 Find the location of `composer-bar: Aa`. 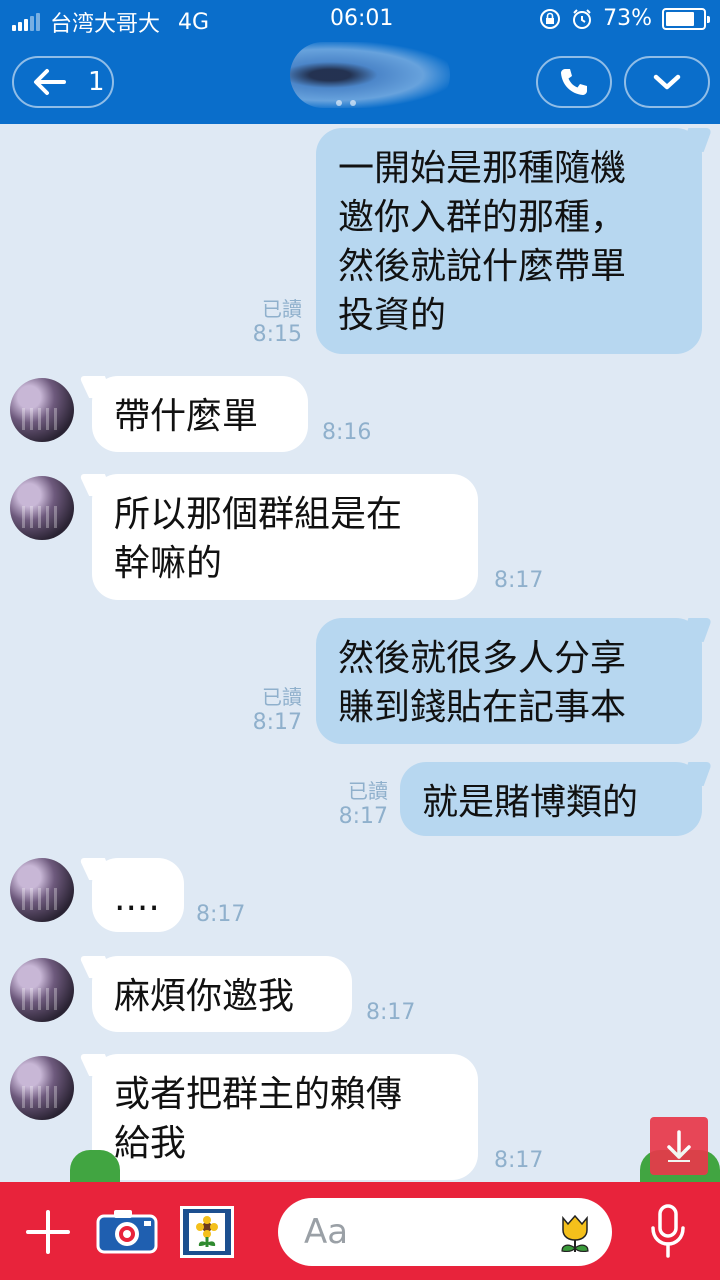

composer-bar: Aa is located at coordinates (360, 1231).